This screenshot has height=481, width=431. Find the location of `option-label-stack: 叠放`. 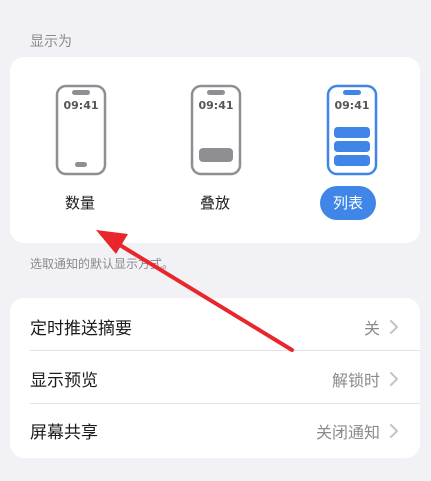

option-label-stack: 叠放 is located at coordinates (214, 203).